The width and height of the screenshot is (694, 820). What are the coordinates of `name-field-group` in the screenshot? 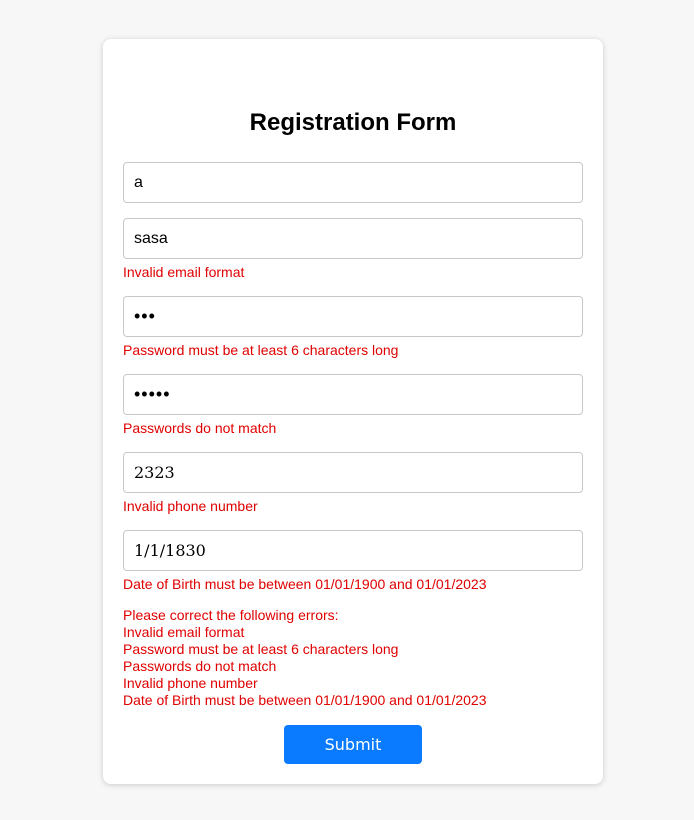 It's located at (353, 182).